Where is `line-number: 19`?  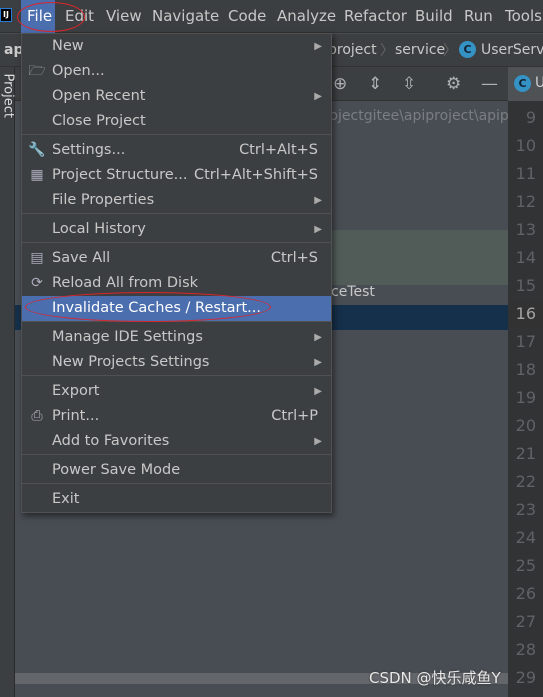 line-number: 19 is located at coordinates (525, 397).